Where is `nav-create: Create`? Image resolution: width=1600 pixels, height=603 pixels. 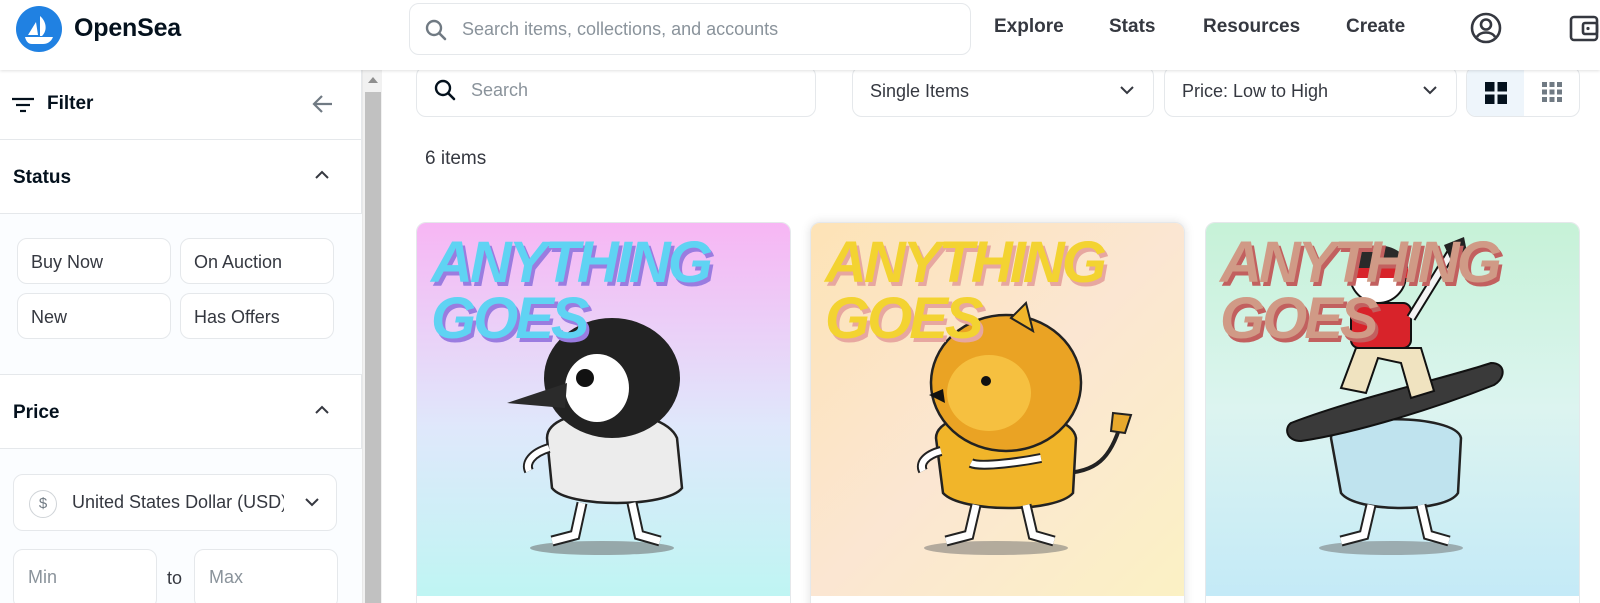 nav-create: Create is located at coordinates (1375, 27).